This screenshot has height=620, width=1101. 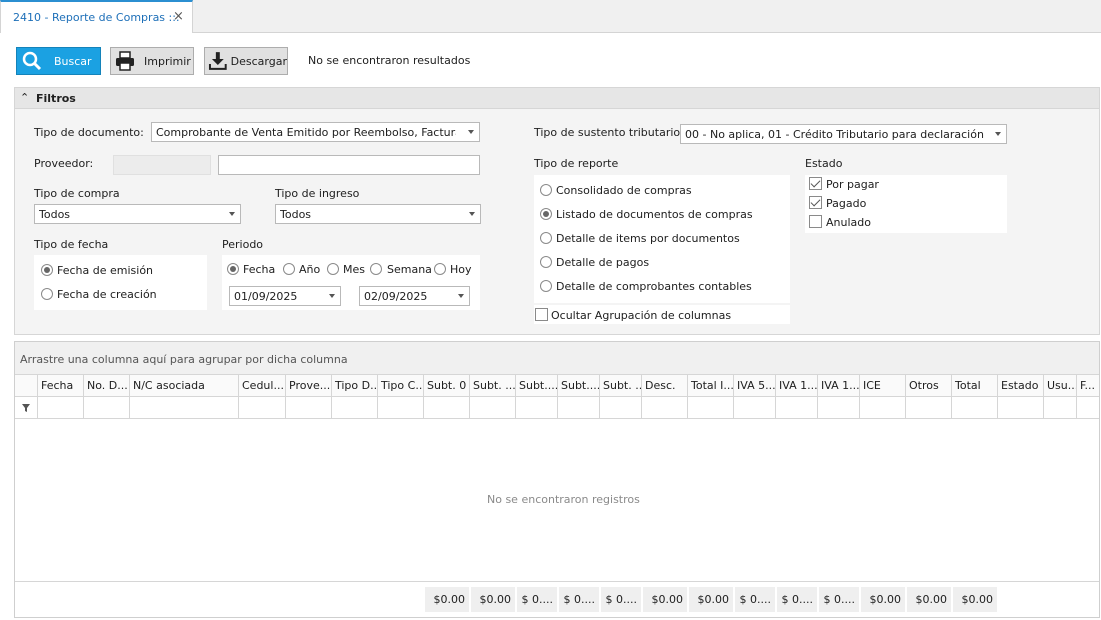 What do you see at coordinates (541, 314) in the screenshot?
I see `hide-grouping-checkbox` at bounding box center [541, 314].